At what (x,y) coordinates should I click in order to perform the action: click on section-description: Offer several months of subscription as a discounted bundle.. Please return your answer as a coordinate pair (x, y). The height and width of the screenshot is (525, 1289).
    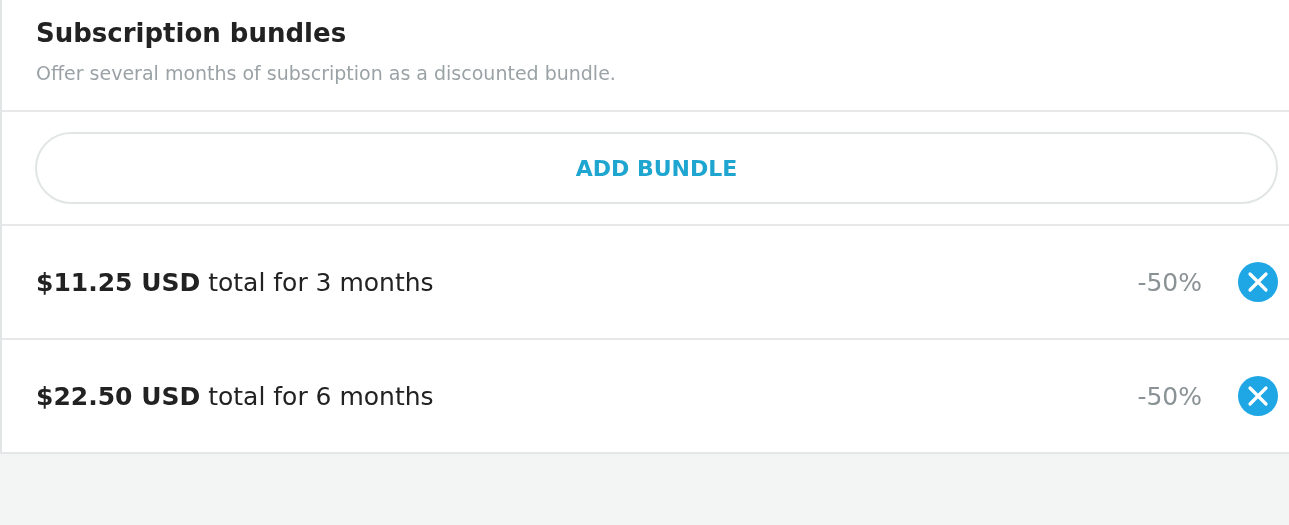
    Looking at the image, I should click on (326, 73).